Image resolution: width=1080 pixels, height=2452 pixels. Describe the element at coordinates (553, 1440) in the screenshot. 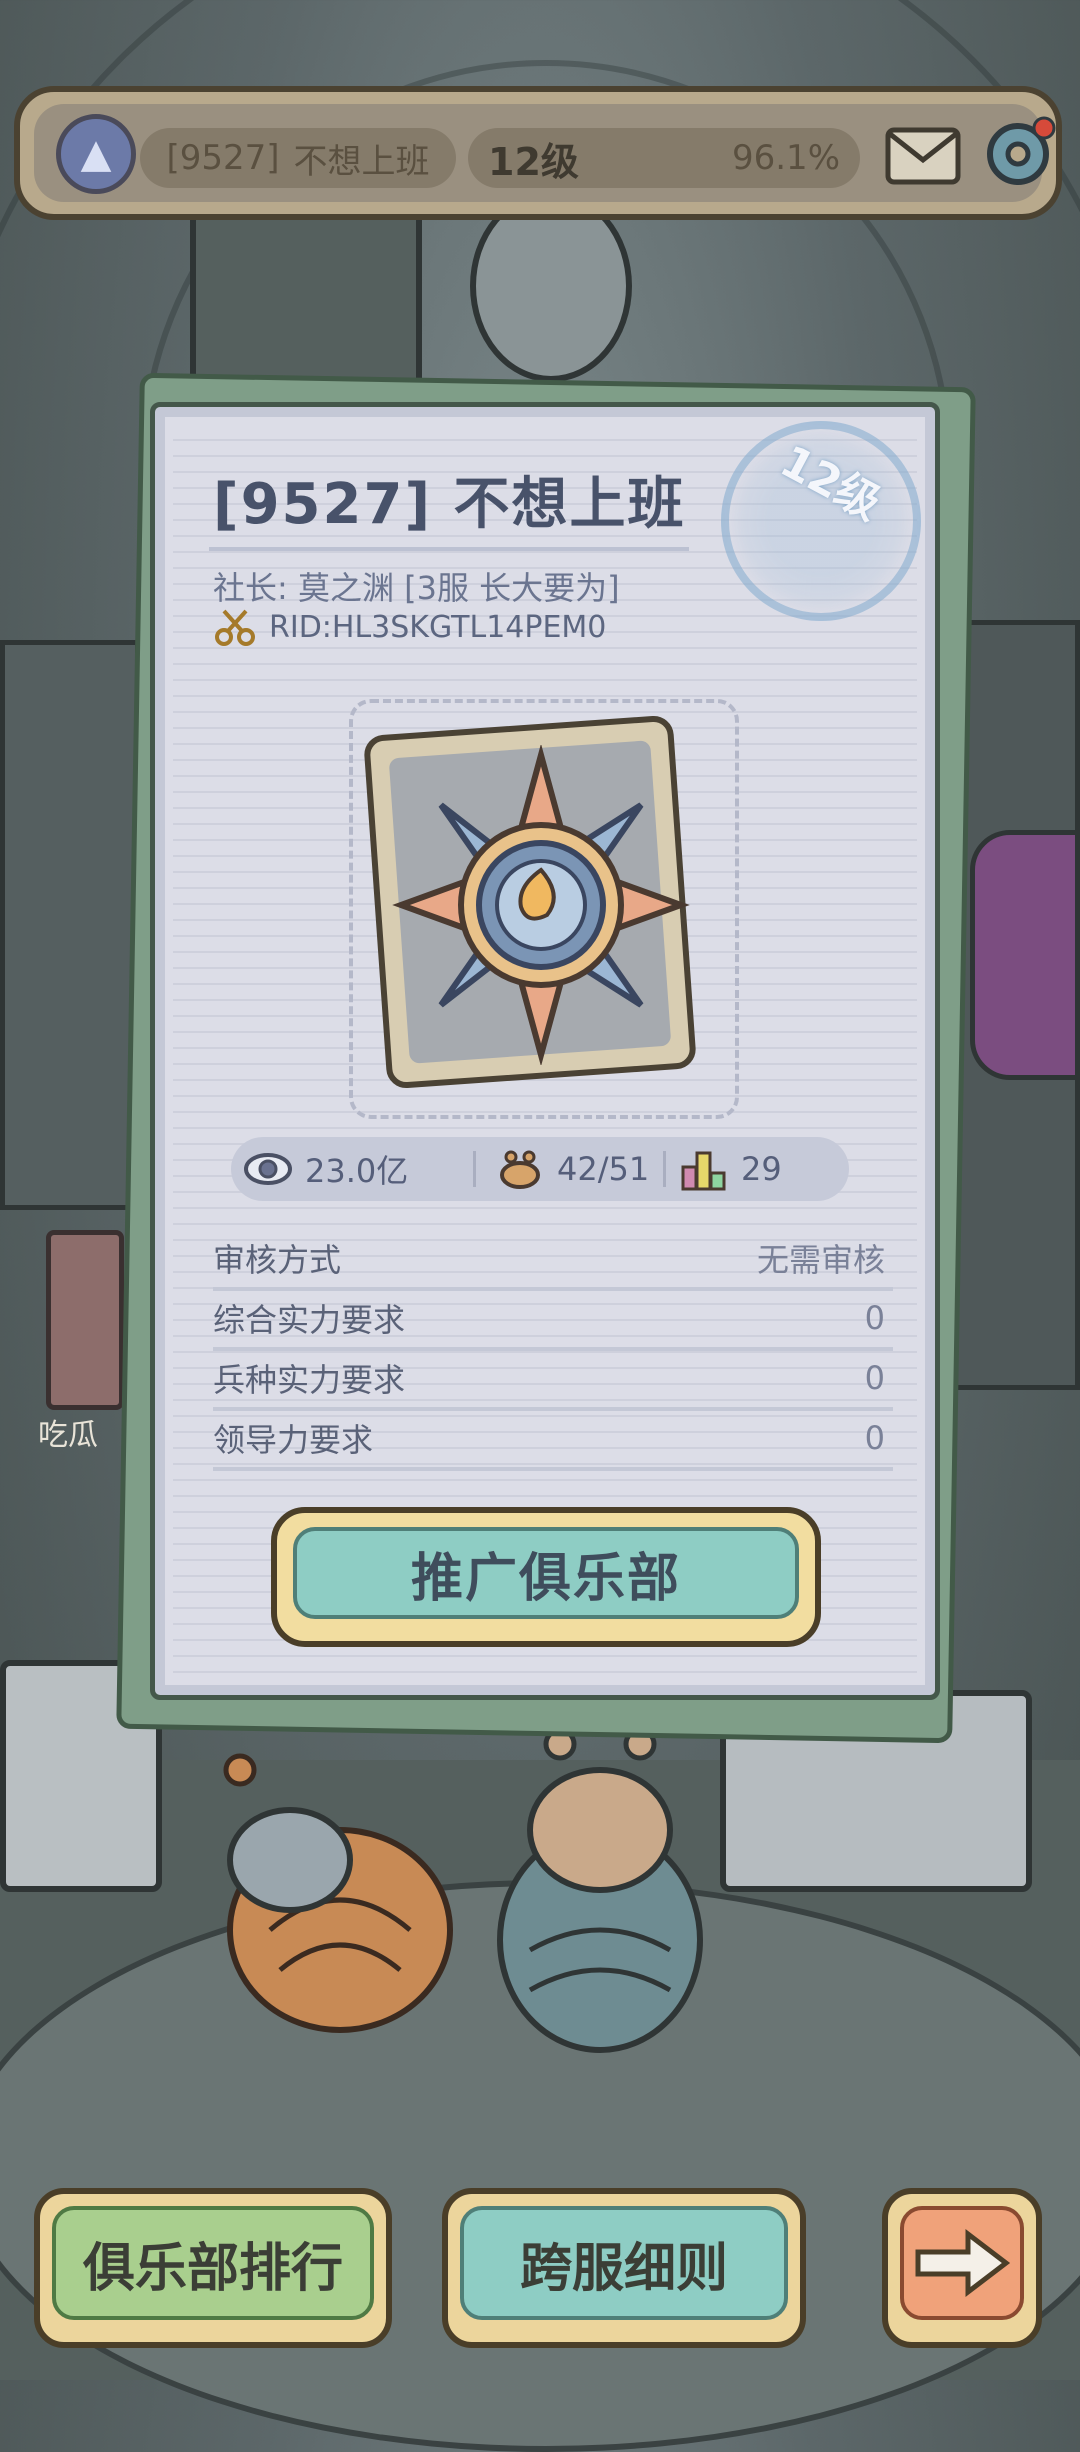

I see `requirement-row-leadership: 领导力要求 0` at that location.